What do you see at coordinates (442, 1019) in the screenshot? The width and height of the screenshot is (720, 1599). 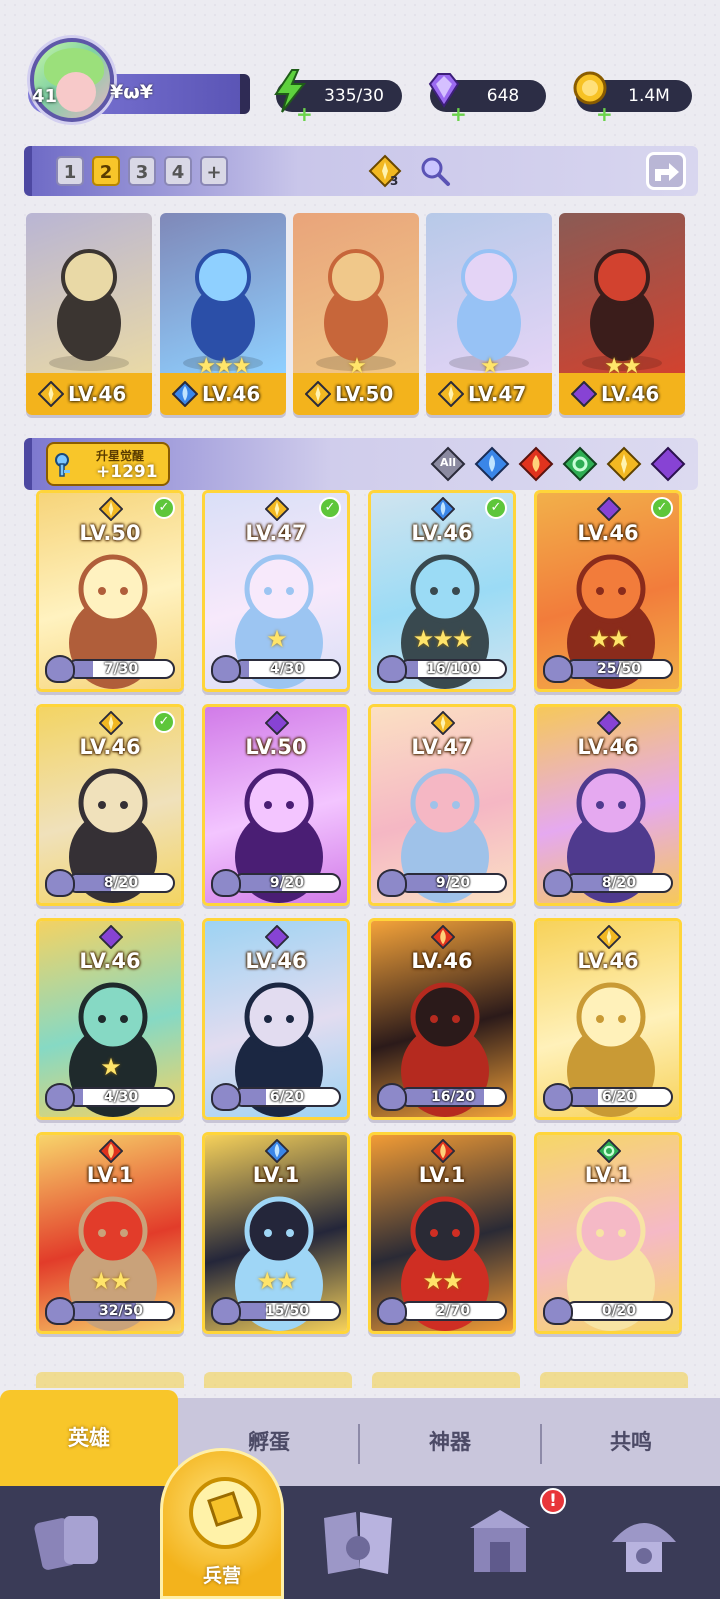 I see `hero-card: LV.46 16/20` at bounding box center [442, 1019].